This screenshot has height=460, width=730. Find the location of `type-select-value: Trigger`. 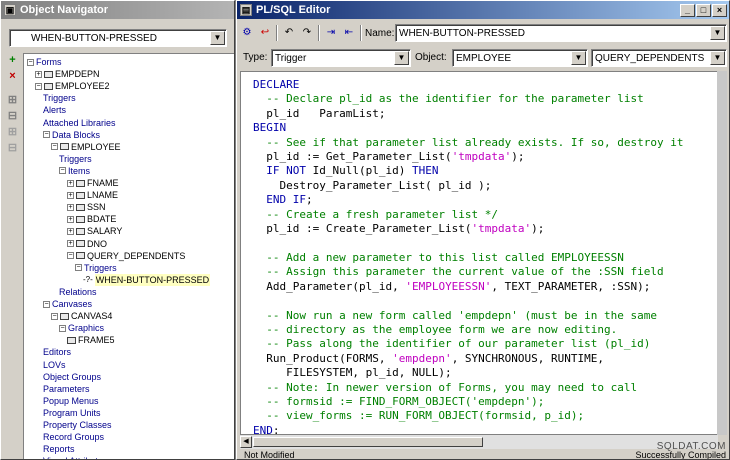

type-select-value: Trigger is located at coordinates (291, 58).